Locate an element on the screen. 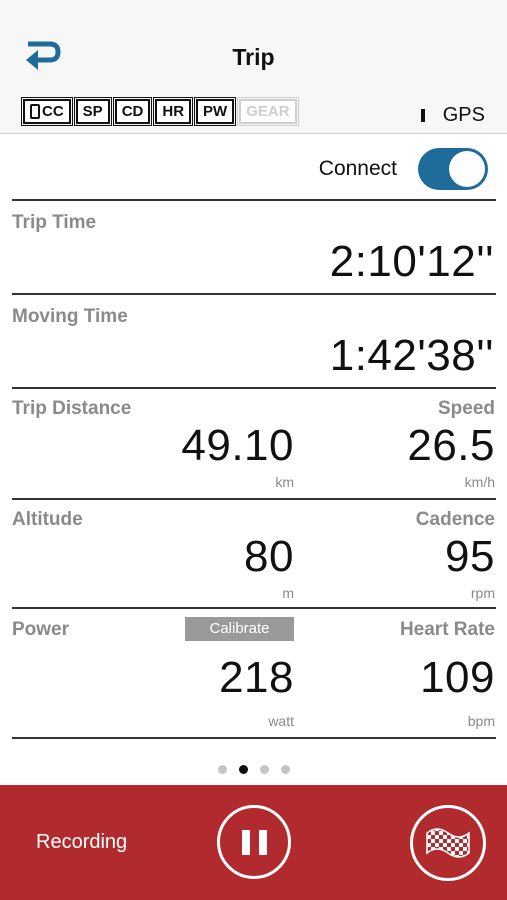 The width and height of the screenshot is (507, 900). sensor-badge-cc: CC is located at coordinates (47, 111).